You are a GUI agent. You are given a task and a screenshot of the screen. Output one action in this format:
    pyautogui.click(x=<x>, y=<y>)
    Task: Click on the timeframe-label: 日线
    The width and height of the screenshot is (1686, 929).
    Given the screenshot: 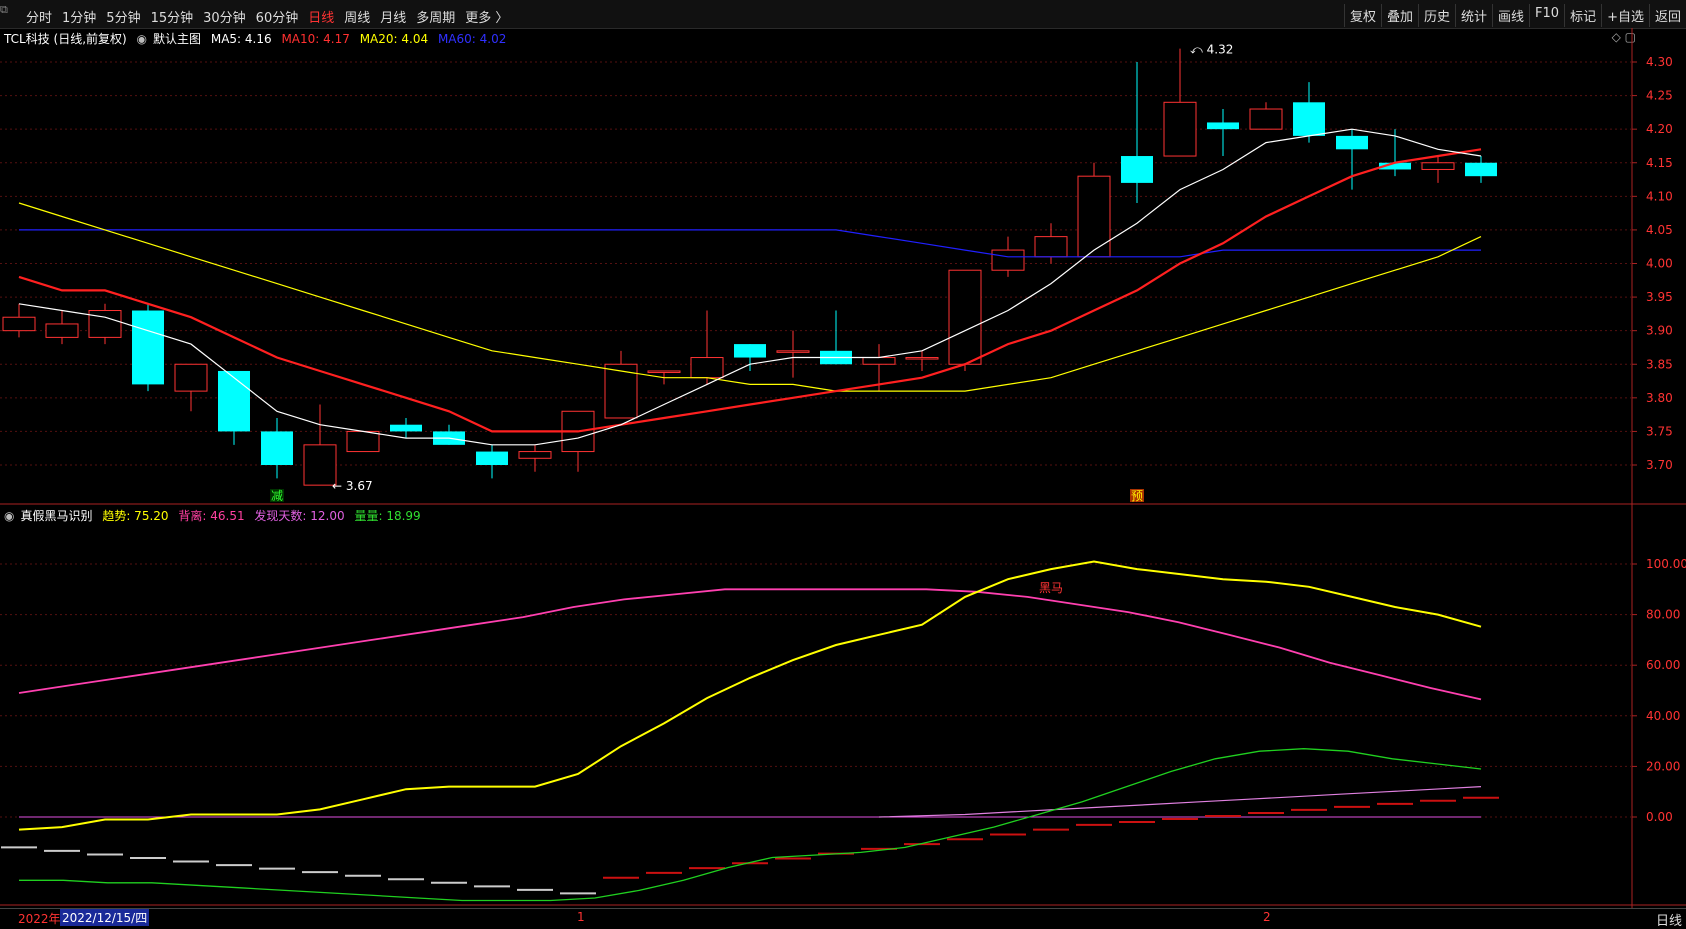 What is the action you would take?
    pyautogui.click(x=1669, y=919)
    